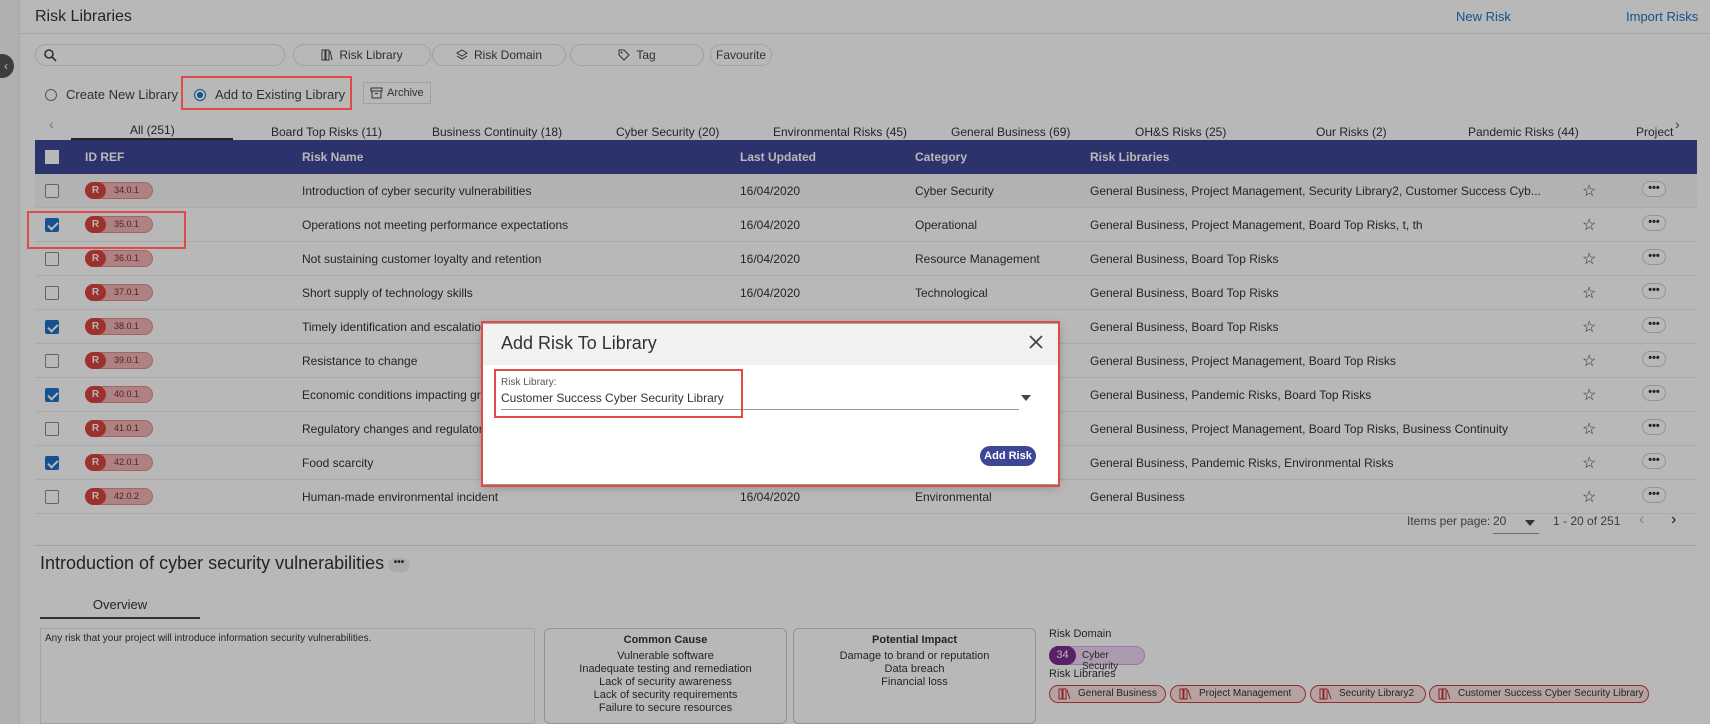 The height and width of the screenshot is (724, 1710). What do you see at coordinates (1036, 342) in the screenshot?
I see `close-icon` at bounding box center [1036, 342].